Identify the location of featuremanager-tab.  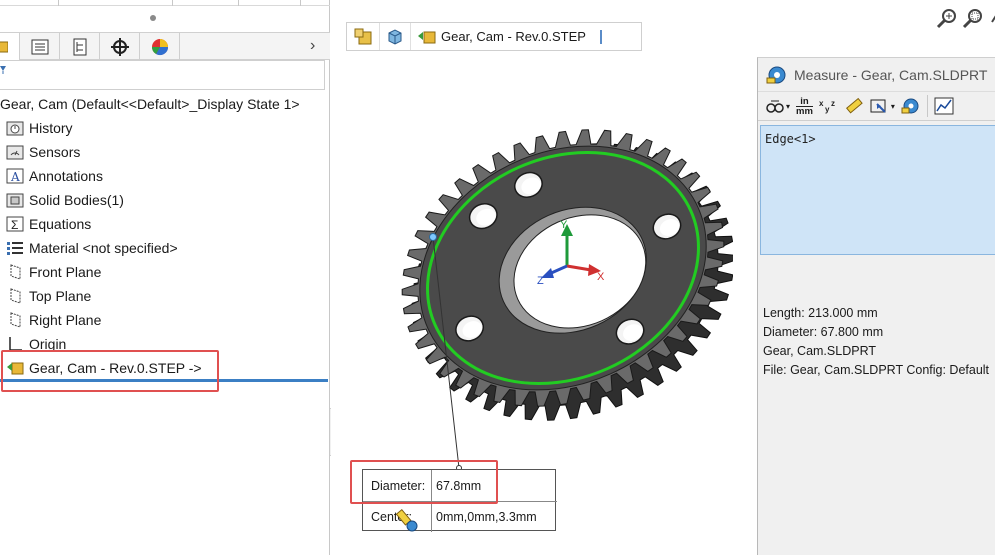
(10, 46).